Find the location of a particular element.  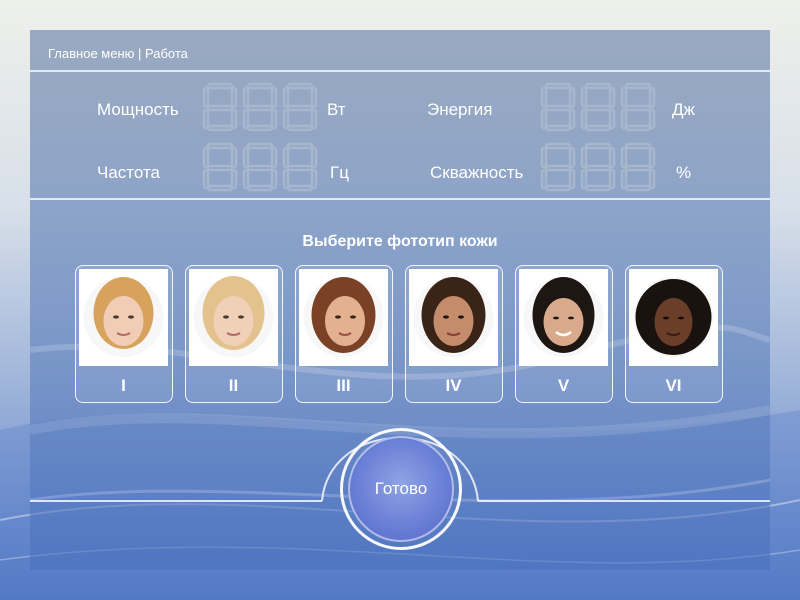

duty-cycle-unit: % is located at coordinates (684, 172).